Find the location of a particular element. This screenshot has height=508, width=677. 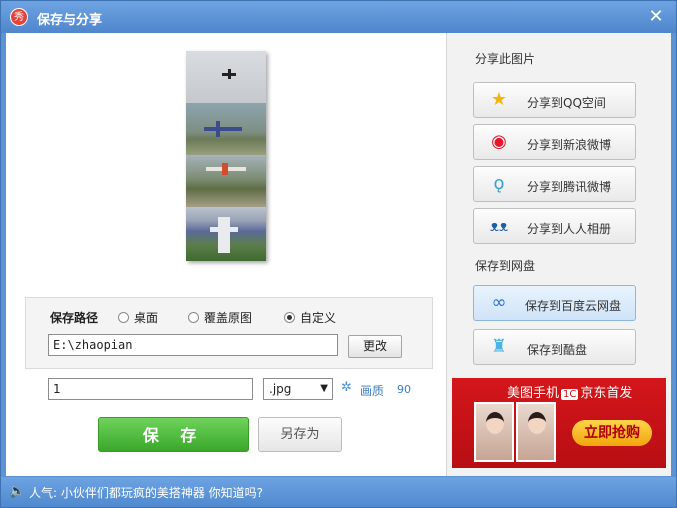

title-bar: 秀 保存与分享 ✕ is located at coordinates (338, 17).